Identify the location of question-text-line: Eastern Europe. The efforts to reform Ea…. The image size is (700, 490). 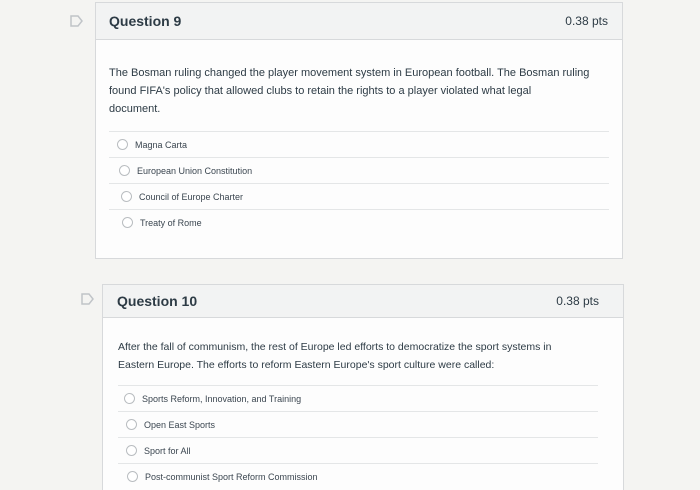
(306, 365).